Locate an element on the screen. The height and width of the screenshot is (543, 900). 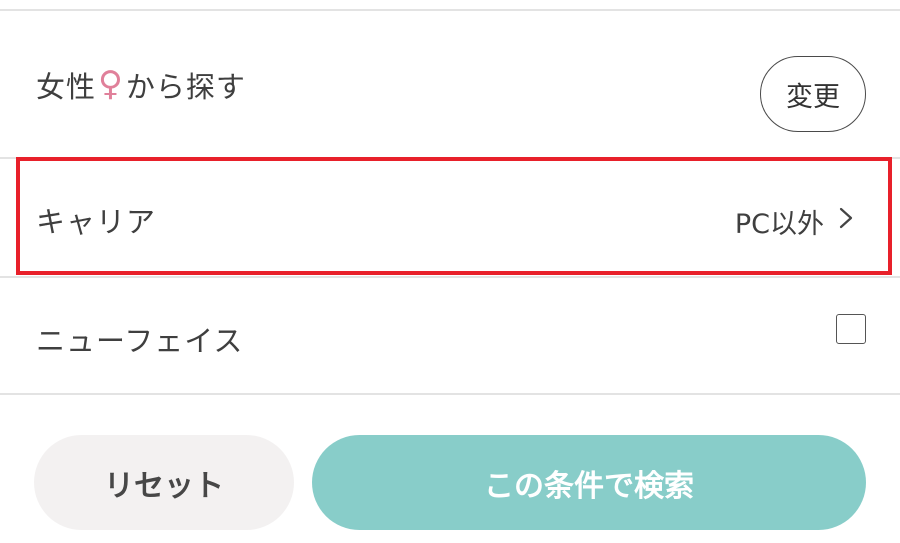
newface-label: ニューフェイス is located at coordinates (140, 341).